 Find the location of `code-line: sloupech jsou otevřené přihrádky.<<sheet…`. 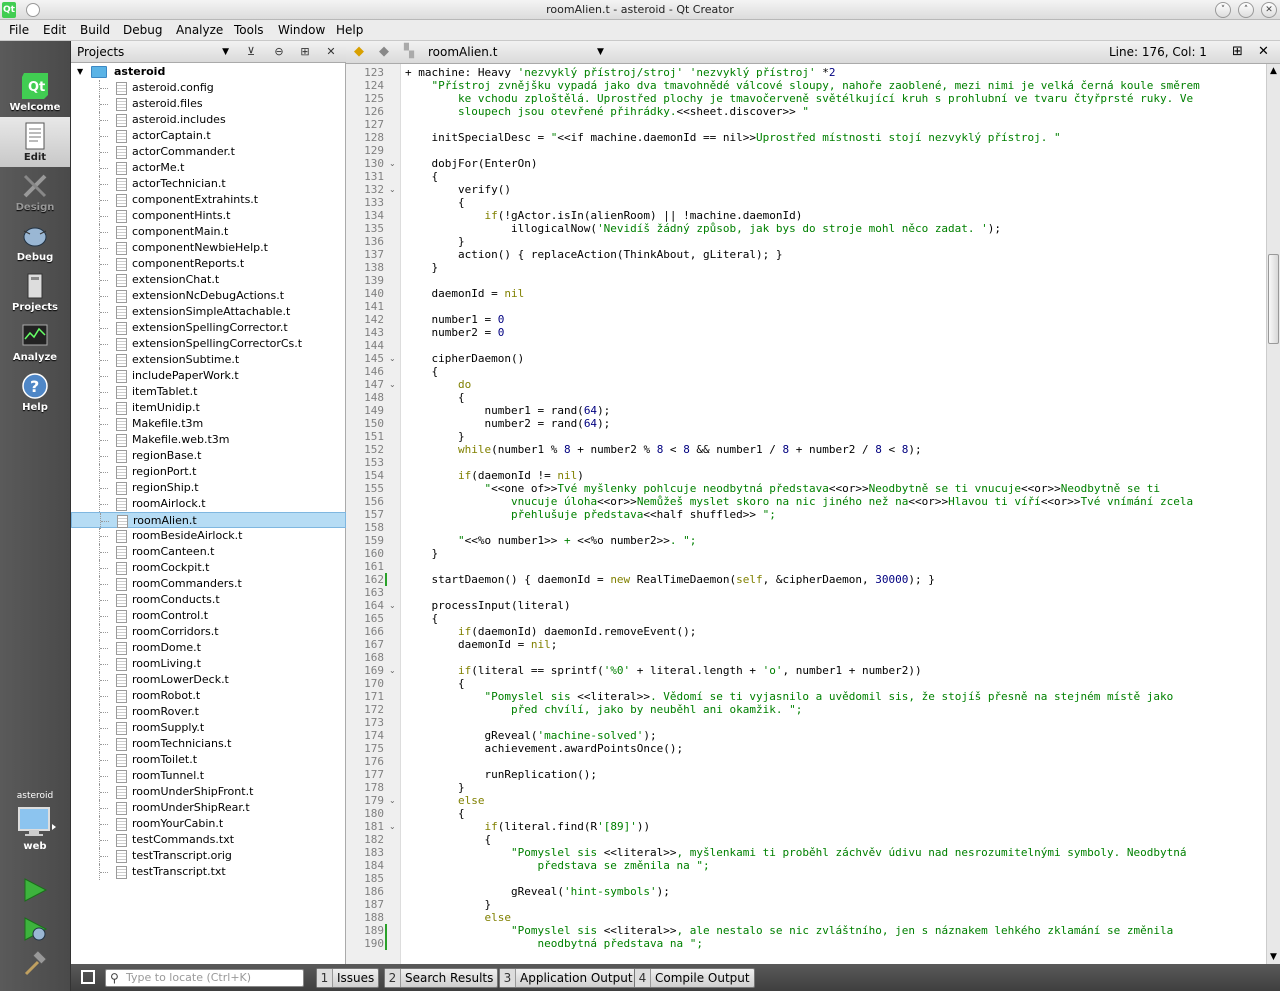

code-line: sloupech jsou otevřené přihrádky.<<sheet… is located at coordinates (835, 111).